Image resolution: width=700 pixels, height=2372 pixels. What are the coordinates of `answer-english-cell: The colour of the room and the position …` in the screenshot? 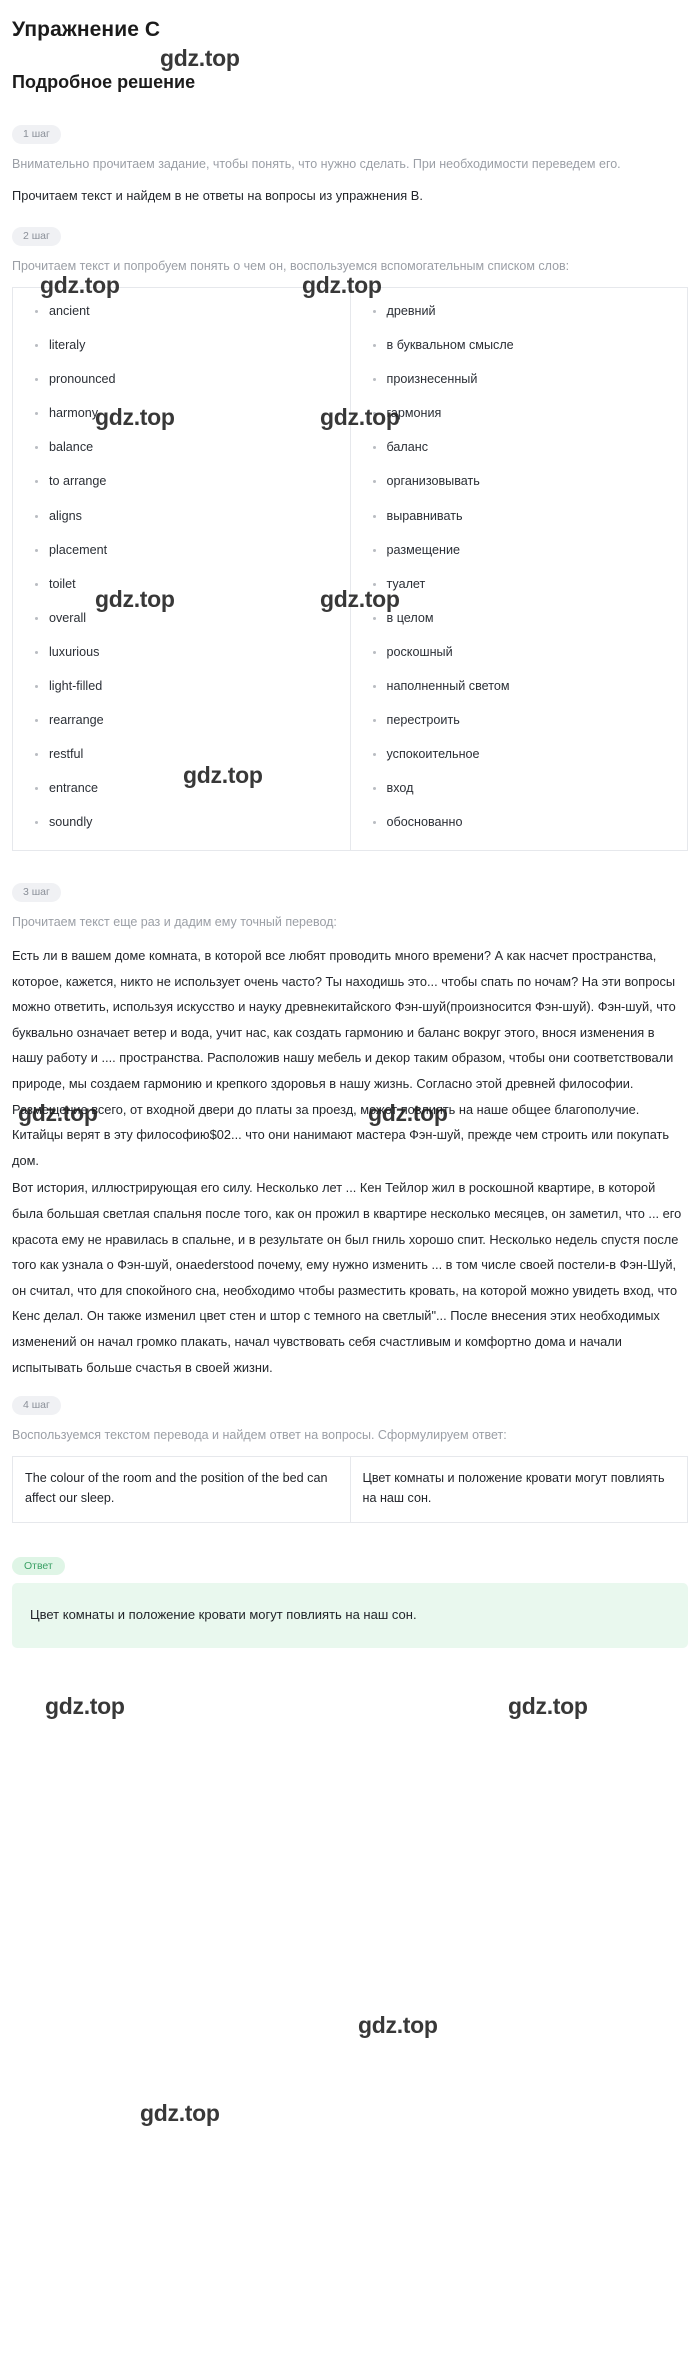 It's located at (181, 1489).